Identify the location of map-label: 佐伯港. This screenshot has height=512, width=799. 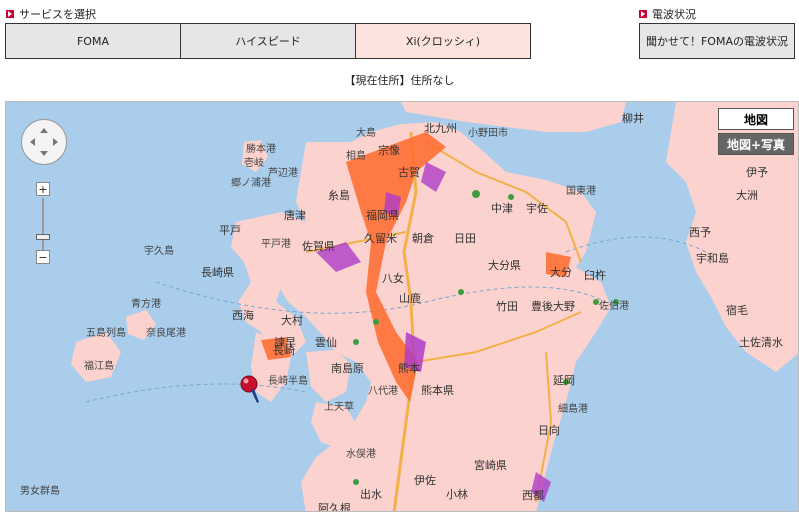
(614, 306).